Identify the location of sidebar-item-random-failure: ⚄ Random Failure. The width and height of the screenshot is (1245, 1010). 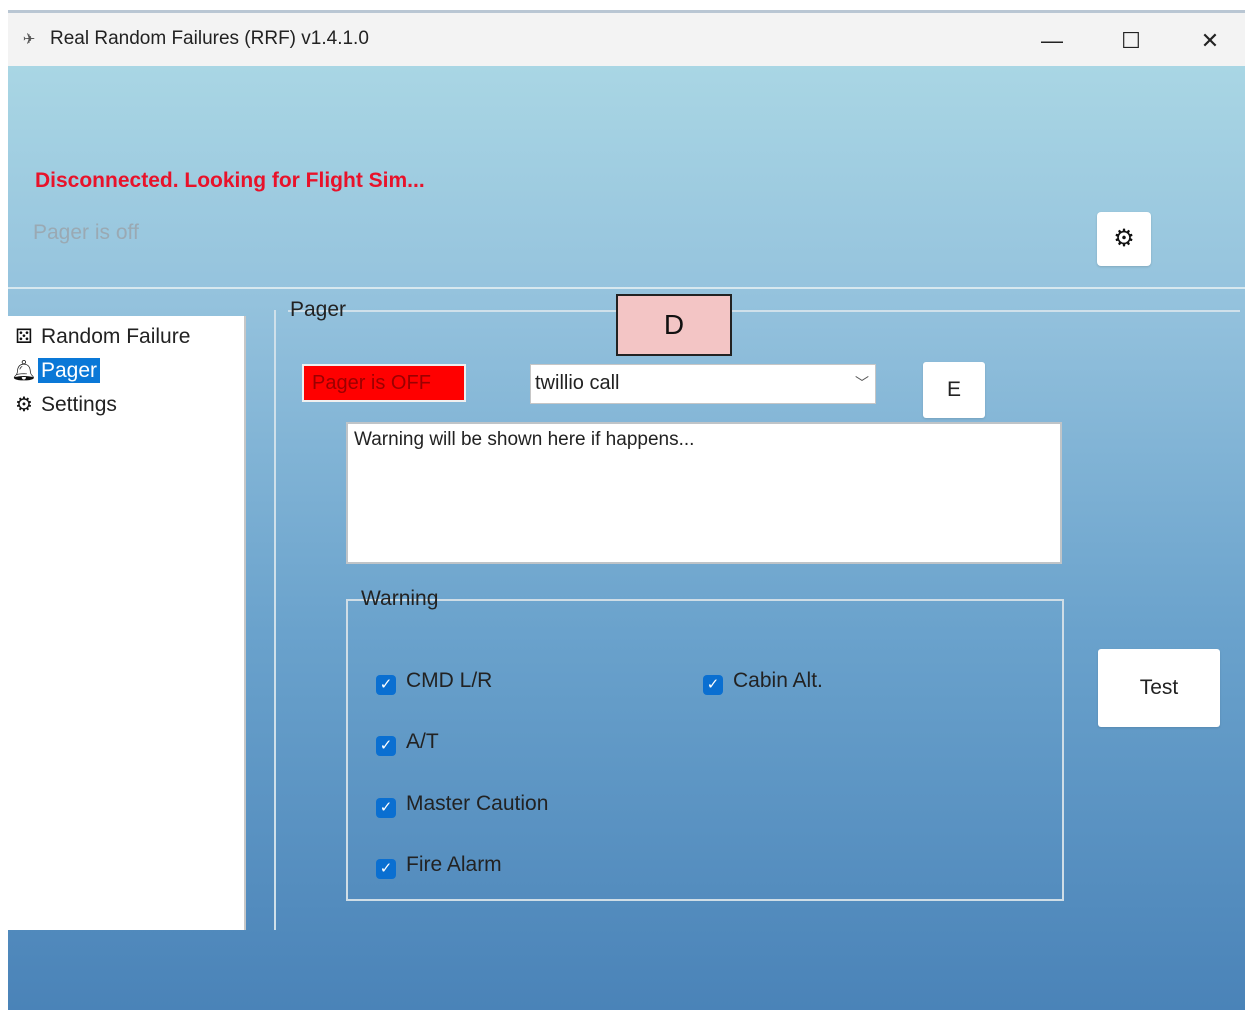
(101, 339).